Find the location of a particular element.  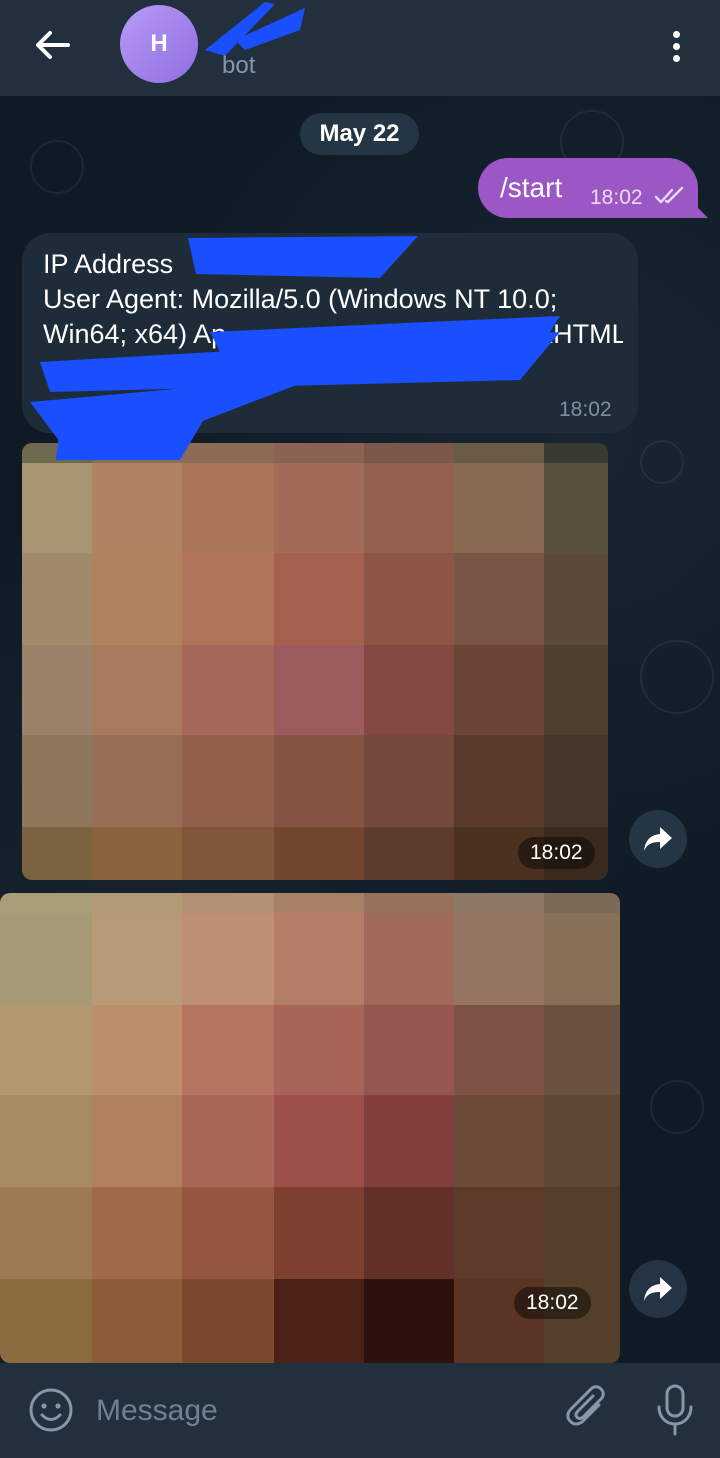

message-time: 18:02 is located at coordinates (616, 197).